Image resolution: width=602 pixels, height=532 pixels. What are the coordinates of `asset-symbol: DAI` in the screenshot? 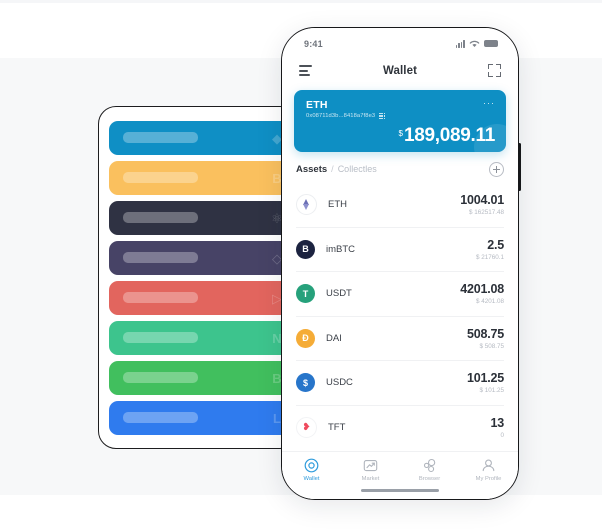 It's located at (334, 338).